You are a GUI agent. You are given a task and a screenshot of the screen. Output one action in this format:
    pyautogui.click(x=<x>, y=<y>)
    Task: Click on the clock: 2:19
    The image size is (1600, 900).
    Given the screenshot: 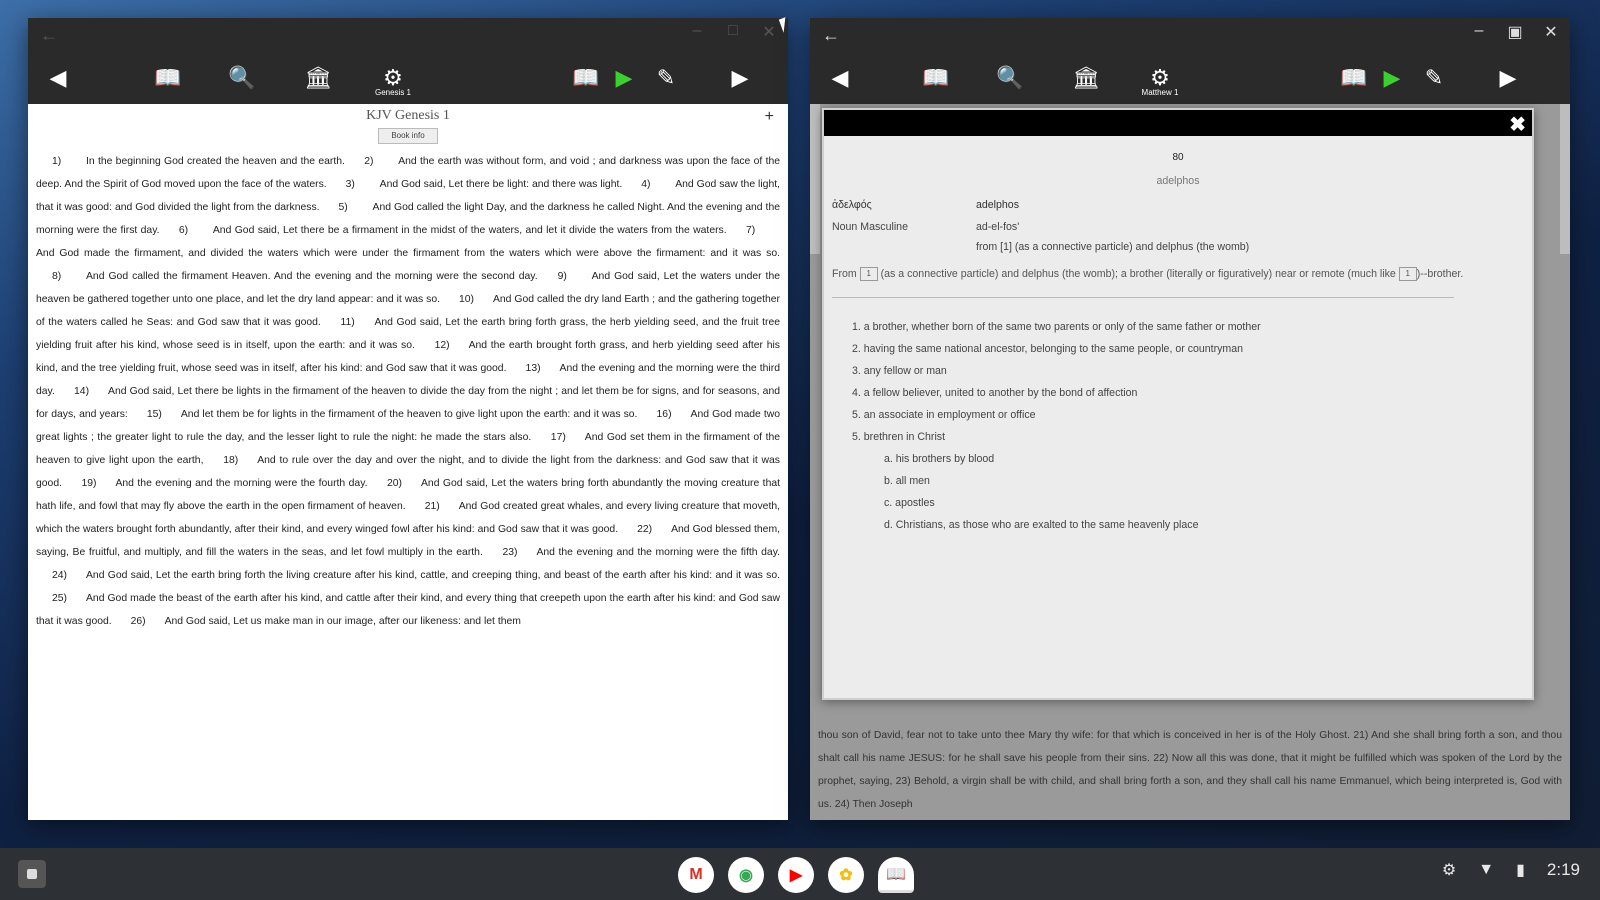 What is the action you would take?
    pyautogui.click(x=1563, y=870)
    